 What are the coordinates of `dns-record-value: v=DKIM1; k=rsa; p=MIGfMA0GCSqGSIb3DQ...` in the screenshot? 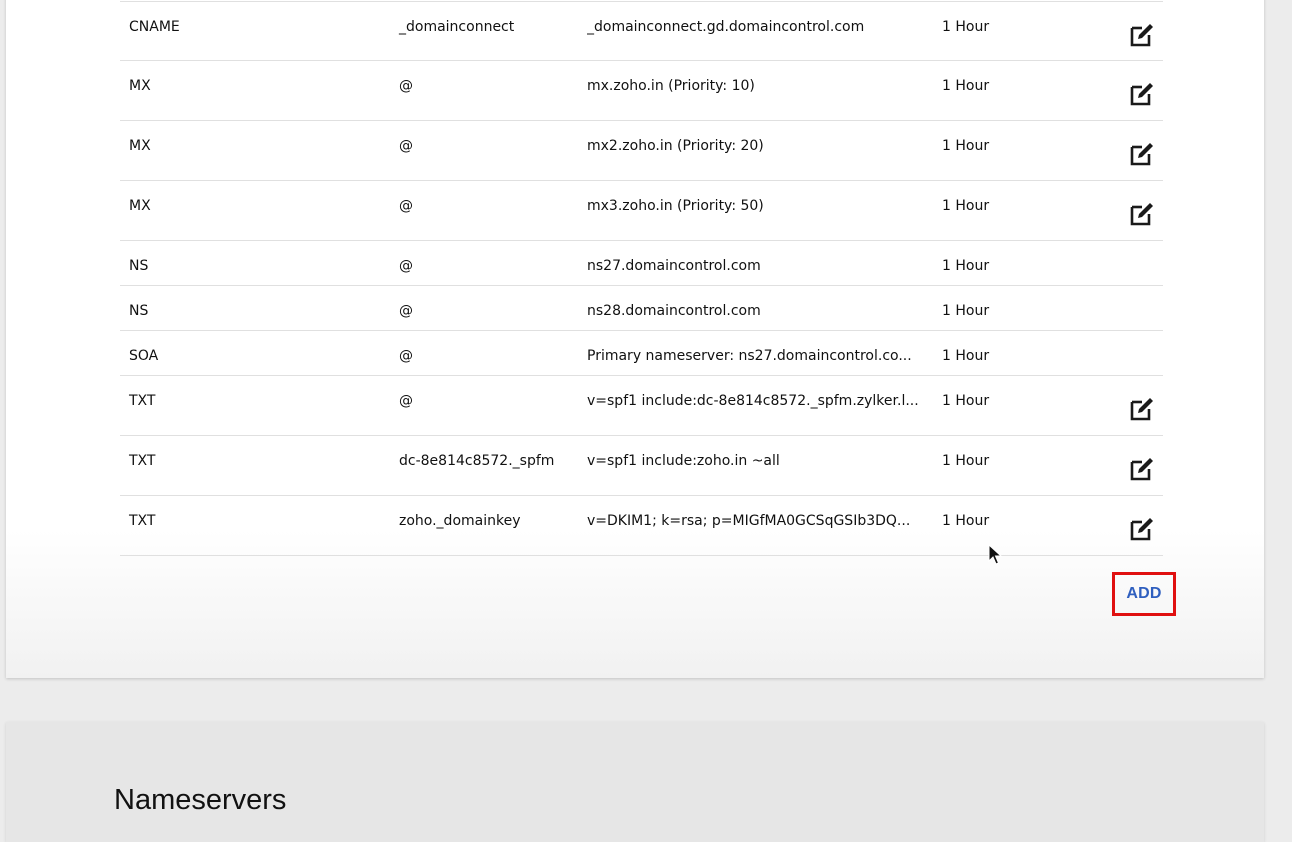 It's located at (749, 521).